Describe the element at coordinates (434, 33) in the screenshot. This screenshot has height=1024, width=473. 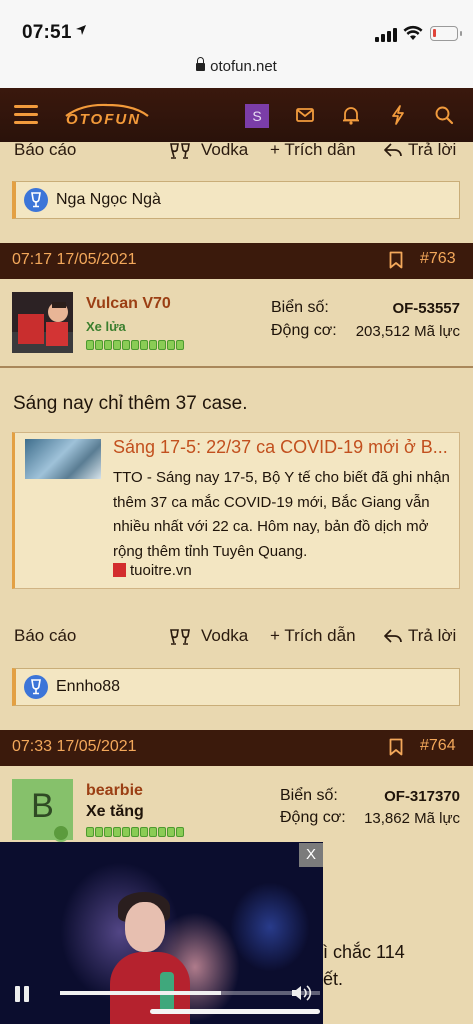
I see `battery-level` at that location.